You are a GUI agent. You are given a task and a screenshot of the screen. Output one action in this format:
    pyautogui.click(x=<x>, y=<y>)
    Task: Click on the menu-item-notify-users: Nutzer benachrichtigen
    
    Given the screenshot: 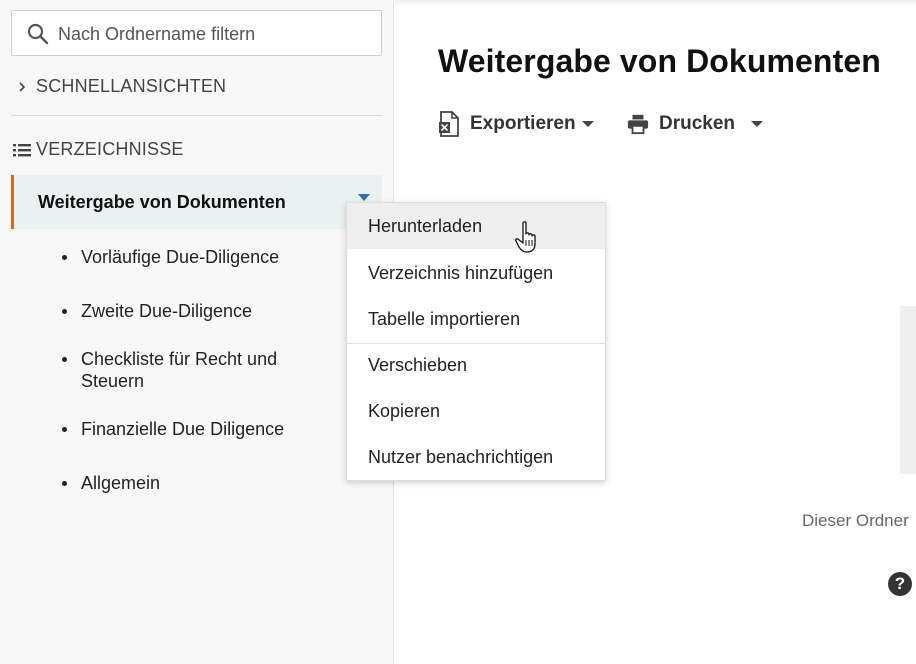 What is the action you would take?
    pyautogui.click(x=476, y=457)
    